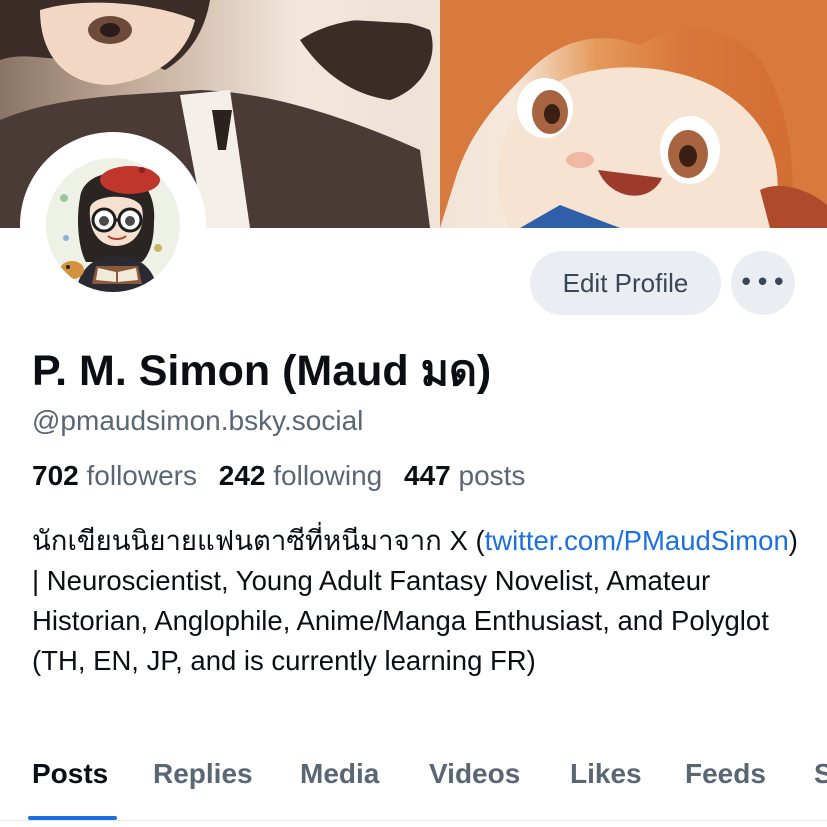 The image size is (827, 827). What do you see at coordinates (339, 774) in the screenshot?
I see `tab-media: Media` at bounding box center [339, 774].